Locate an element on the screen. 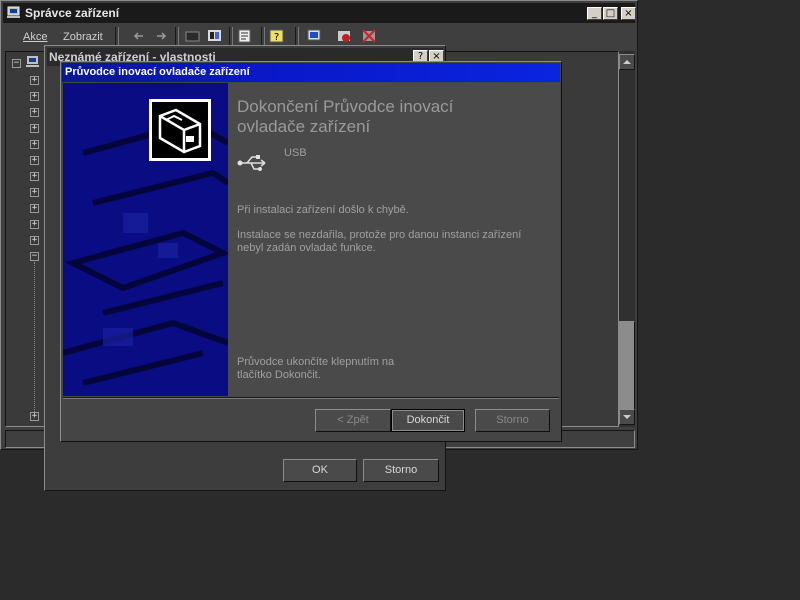 The image size is (800, 600). uninstall-device-icon is located at coordinates (369, 36).